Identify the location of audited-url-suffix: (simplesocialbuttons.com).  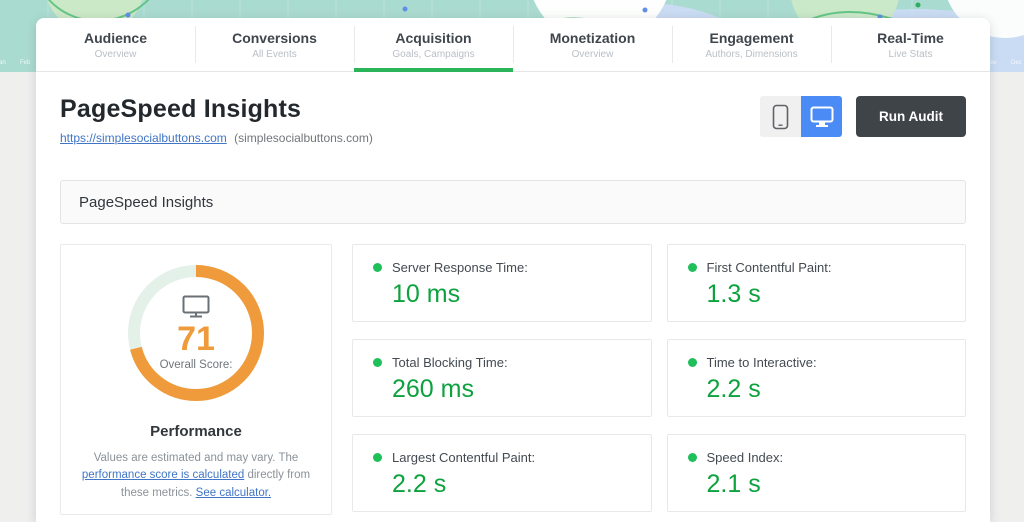
(303, 138).